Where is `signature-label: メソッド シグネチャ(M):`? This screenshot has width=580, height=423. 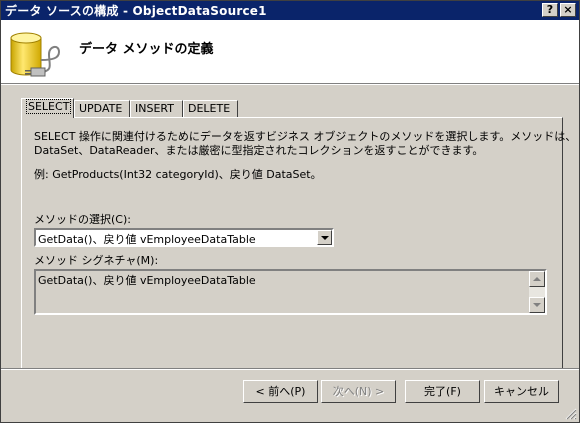
signature-label: メソッド シグネチャ(M): is located at coordinates (96, 260).